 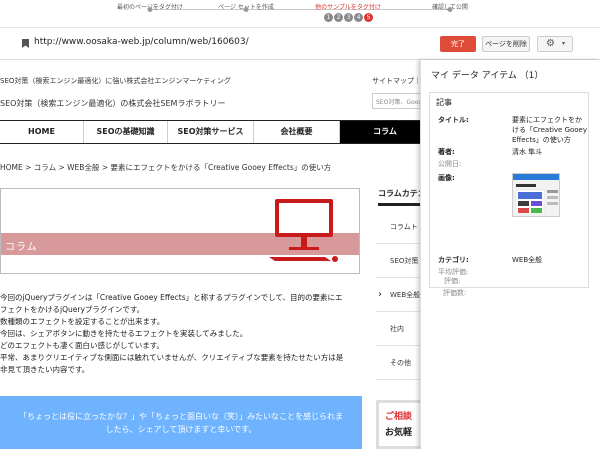 I want to click on consult-title: ご相談, so click(x=399, y=417).